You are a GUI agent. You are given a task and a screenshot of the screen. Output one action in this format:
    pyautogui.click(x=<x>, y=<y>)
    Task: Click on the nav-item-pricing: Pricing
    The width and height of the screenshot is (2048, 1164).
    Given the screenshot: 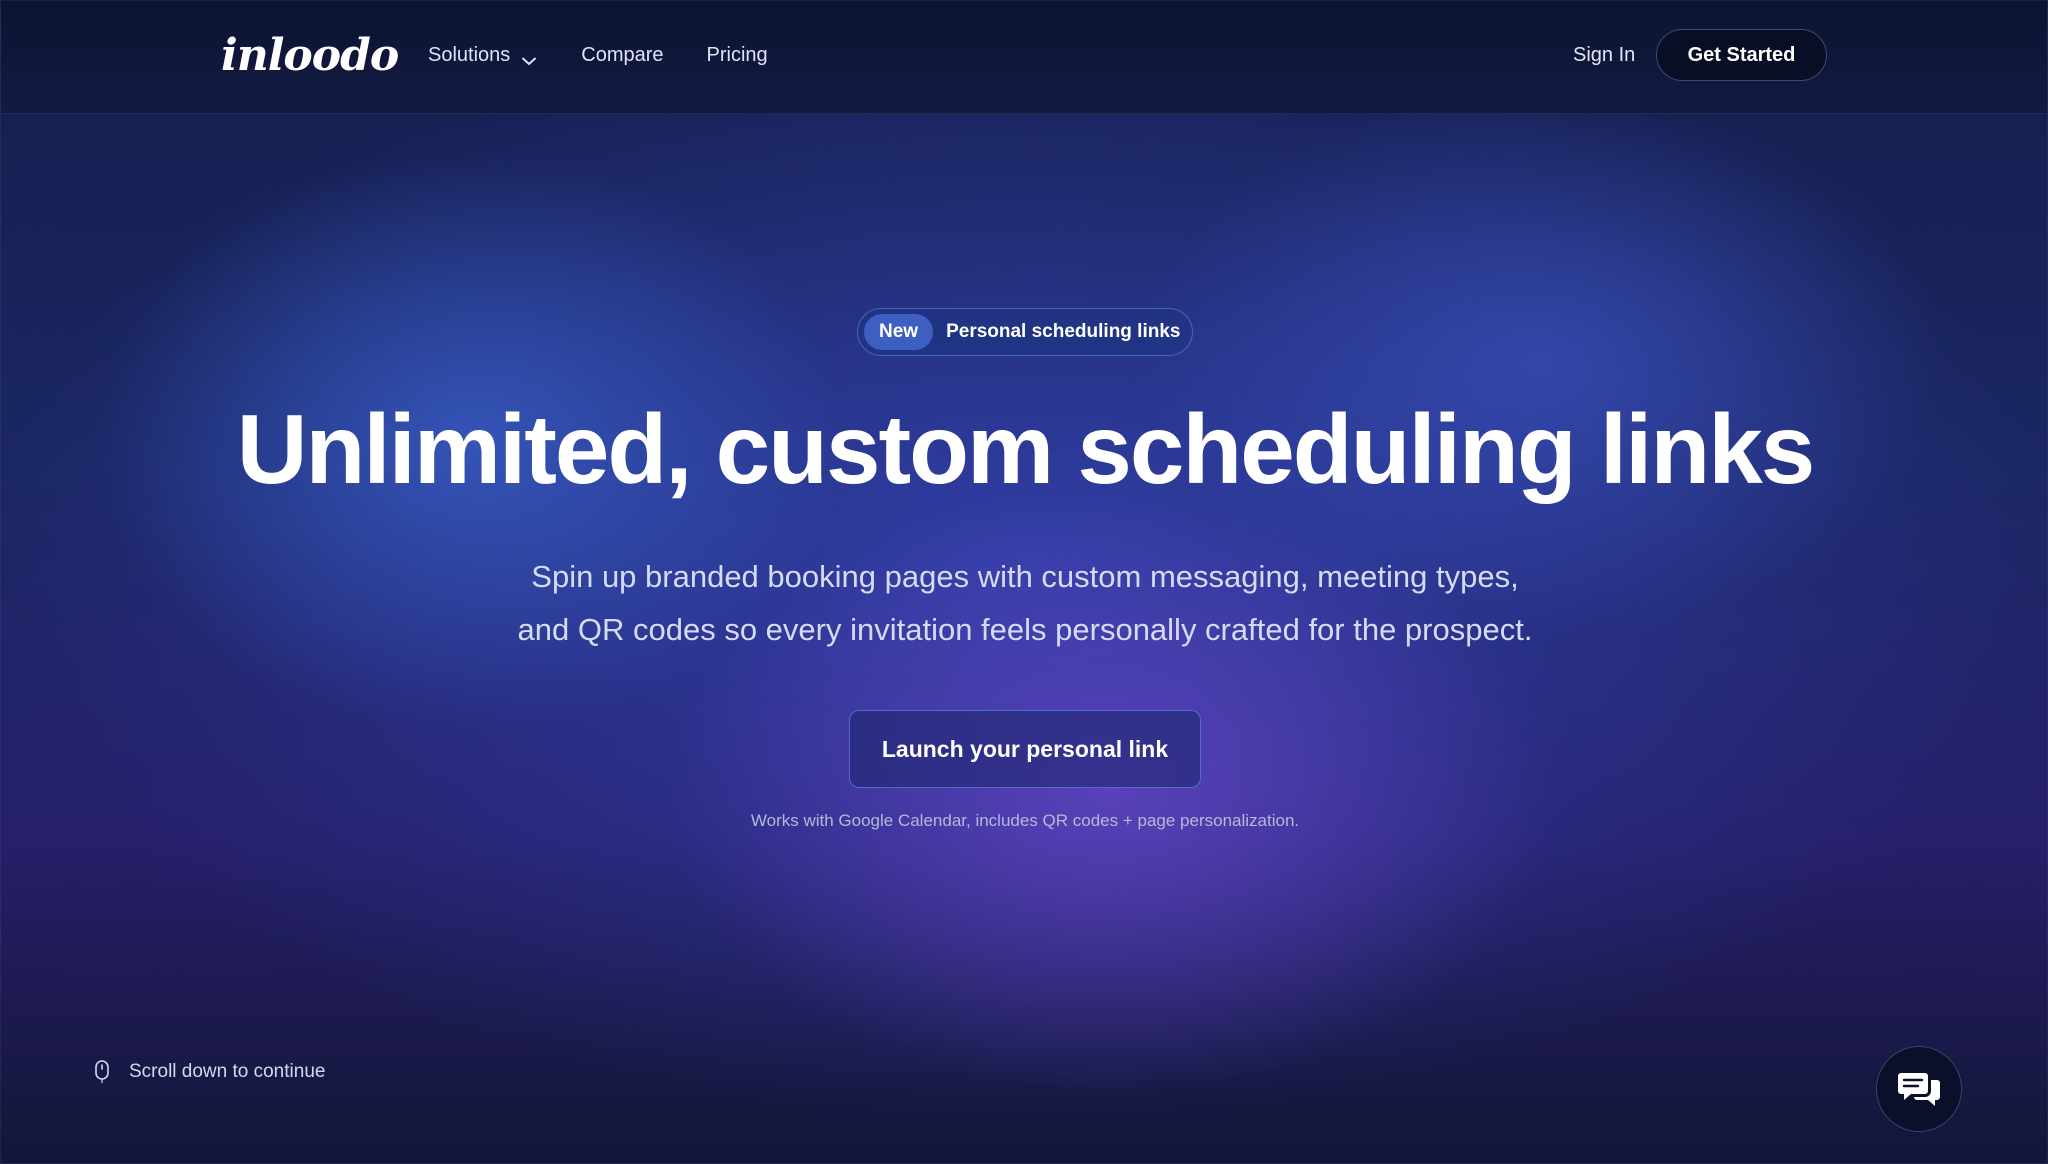 What is the action you would take?
    pyautogui.click(x=737, y=55)
    